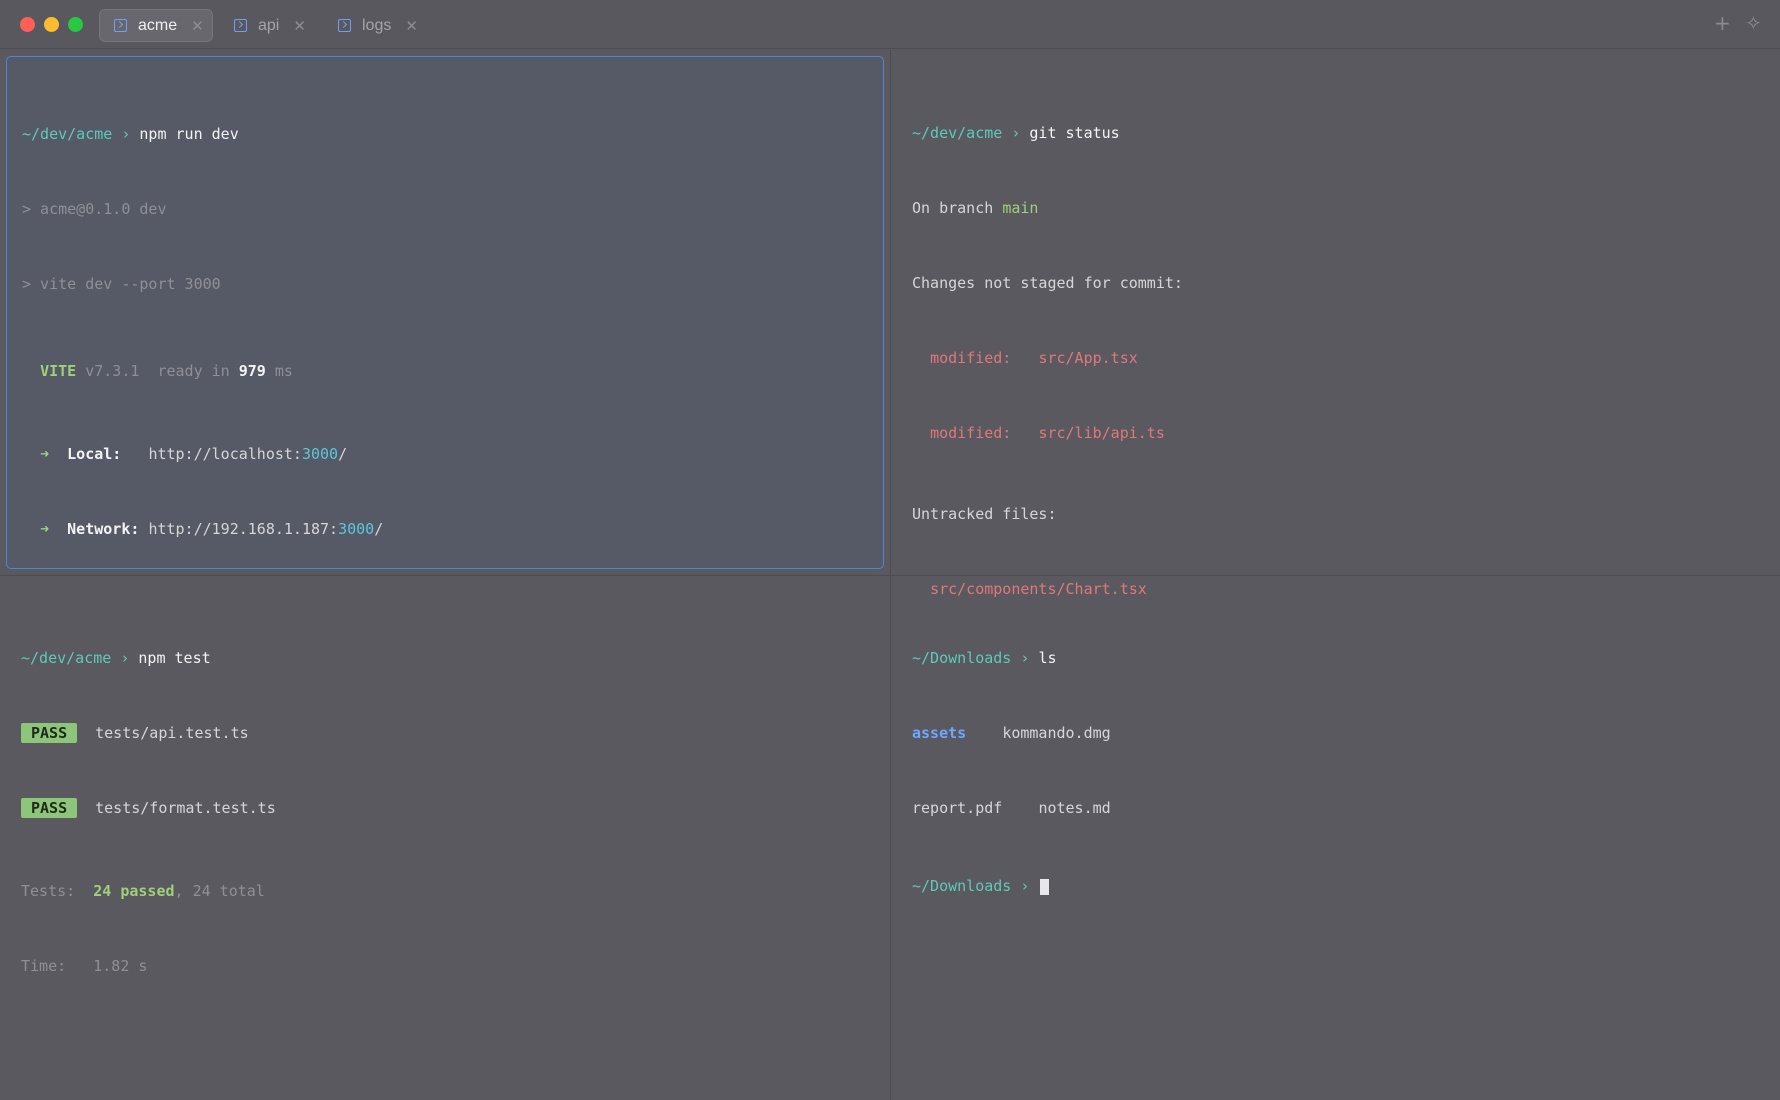  I want to click on tab-logs: logs ✕, so click(379, 25).